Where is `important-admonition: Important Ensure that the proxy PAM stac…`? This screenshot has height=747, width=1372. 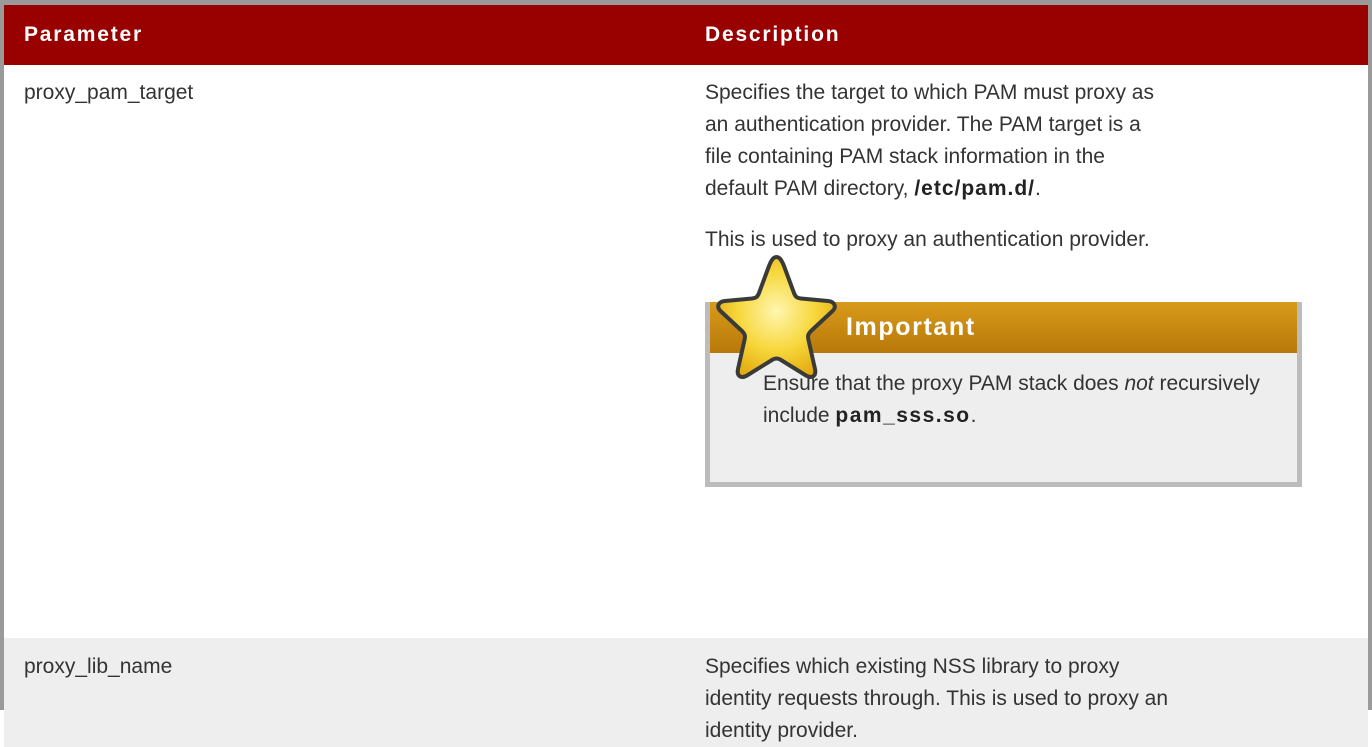 important-admonition: Important Ensure that the proxy PAM stac… is located at coordinates (1003, 371).